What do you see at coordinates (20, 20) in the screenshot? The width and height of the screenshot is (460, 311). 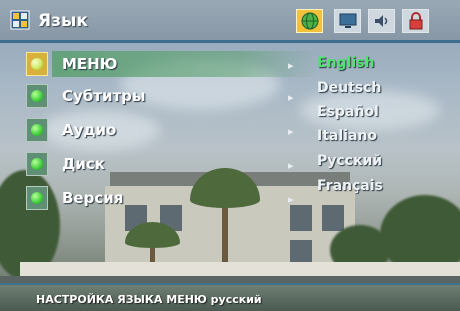 I see `language-icon` at bounding box center [20, 20].